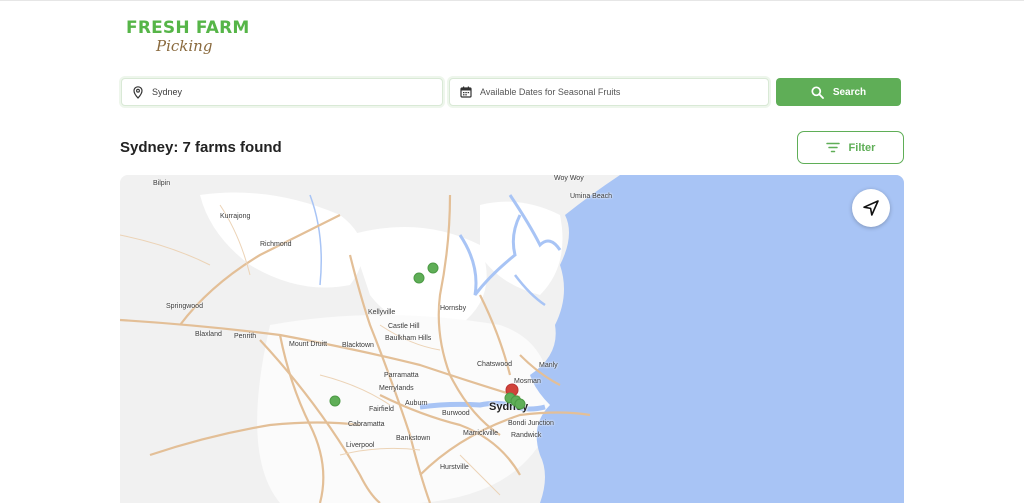 The width and height of the screenshot is (1024, 503). I want to click on brand-logo: FRESH FARM Picking, so click(187, 40).